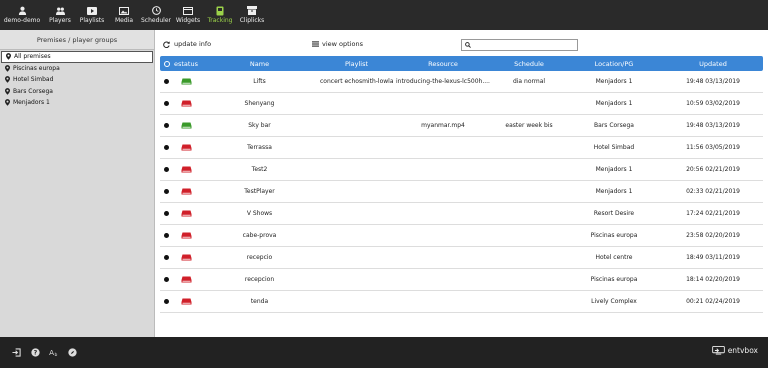 The height and width of the screenshot is (368, 768). What do you see at coordinates (156, 10) in the screenshot?
I see `clock-icon` at bounding box center [156, 10].